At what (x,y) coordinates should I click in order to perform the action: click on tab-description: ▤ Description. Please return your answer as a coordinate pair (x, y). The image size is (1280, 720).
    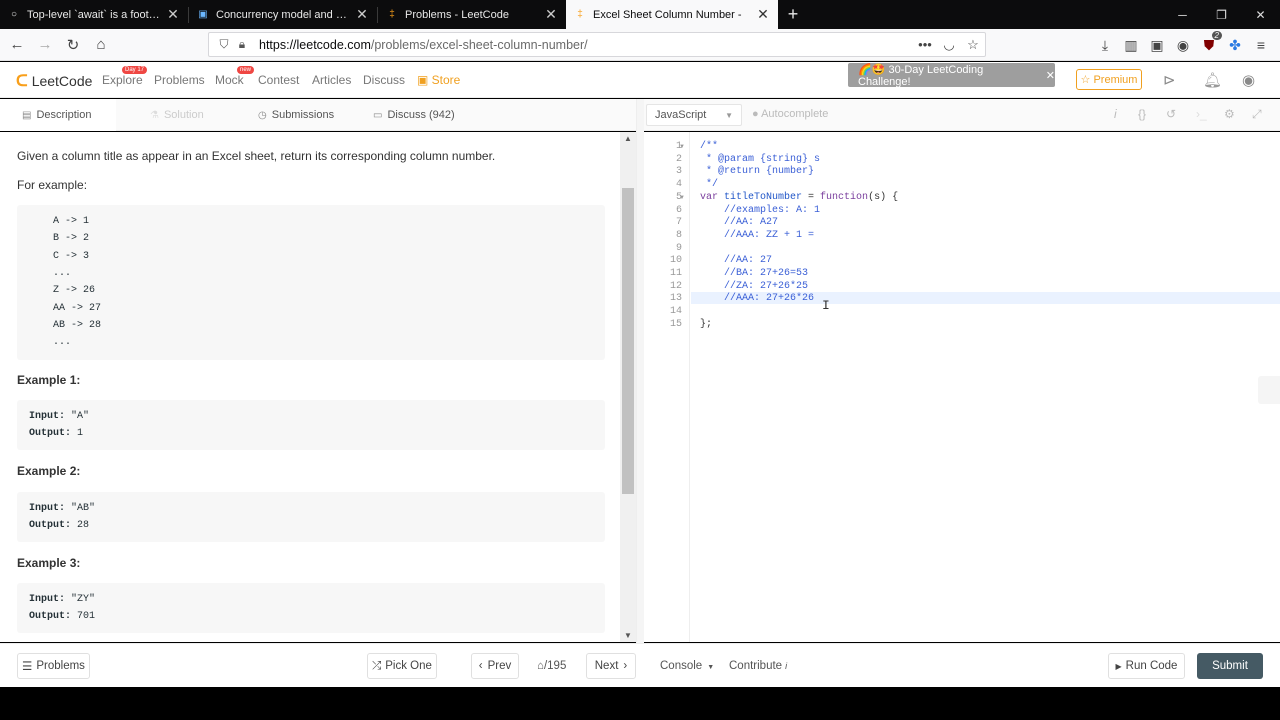
    Looking at the image, I should click on (58, 115).